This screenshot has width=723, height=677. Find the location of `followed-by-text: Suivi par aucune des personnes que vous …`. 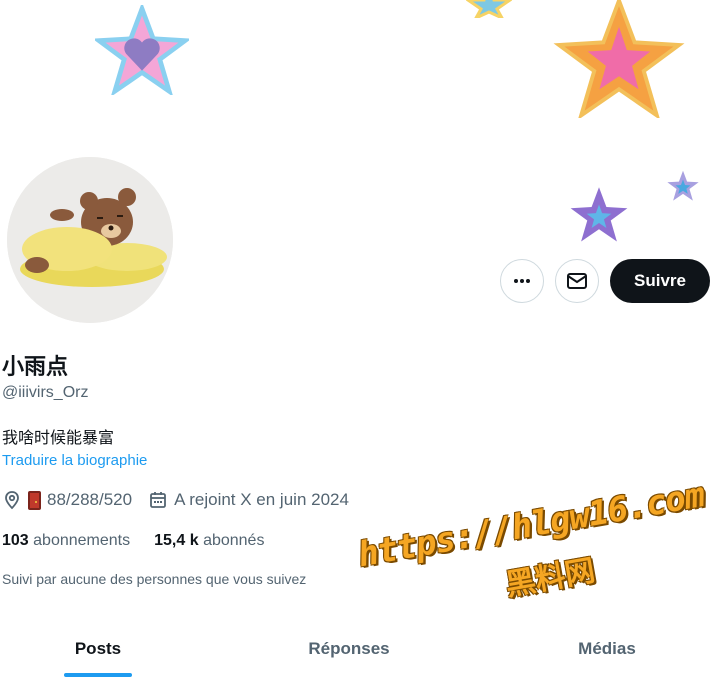

followed-by-text: Suivi par aucune des personnes que vous … is located at coordinates (154, 579).